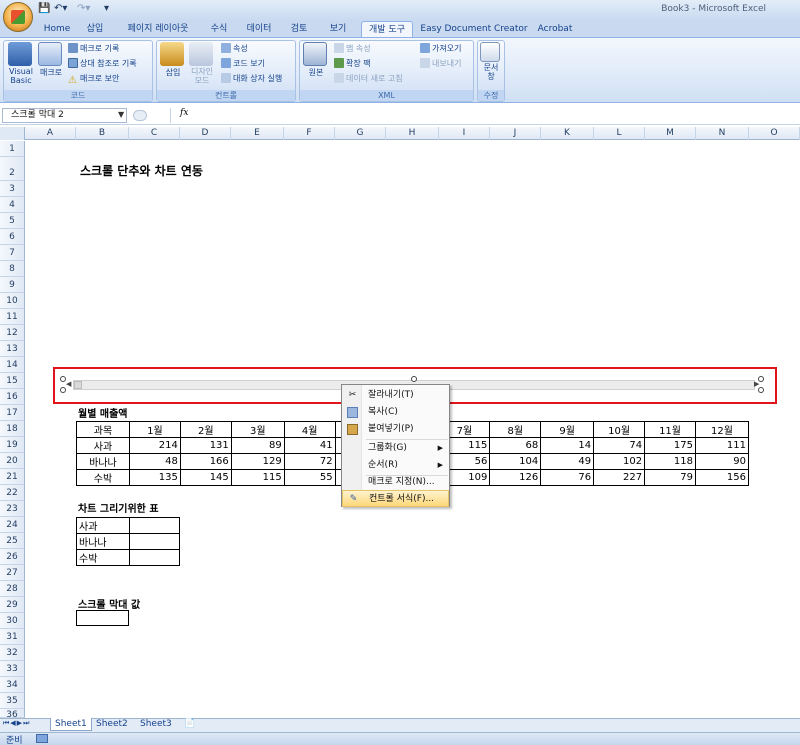 The image size is (800, 745). I want to click on record-macro-button: 매크로 기록, so click(93, 48).